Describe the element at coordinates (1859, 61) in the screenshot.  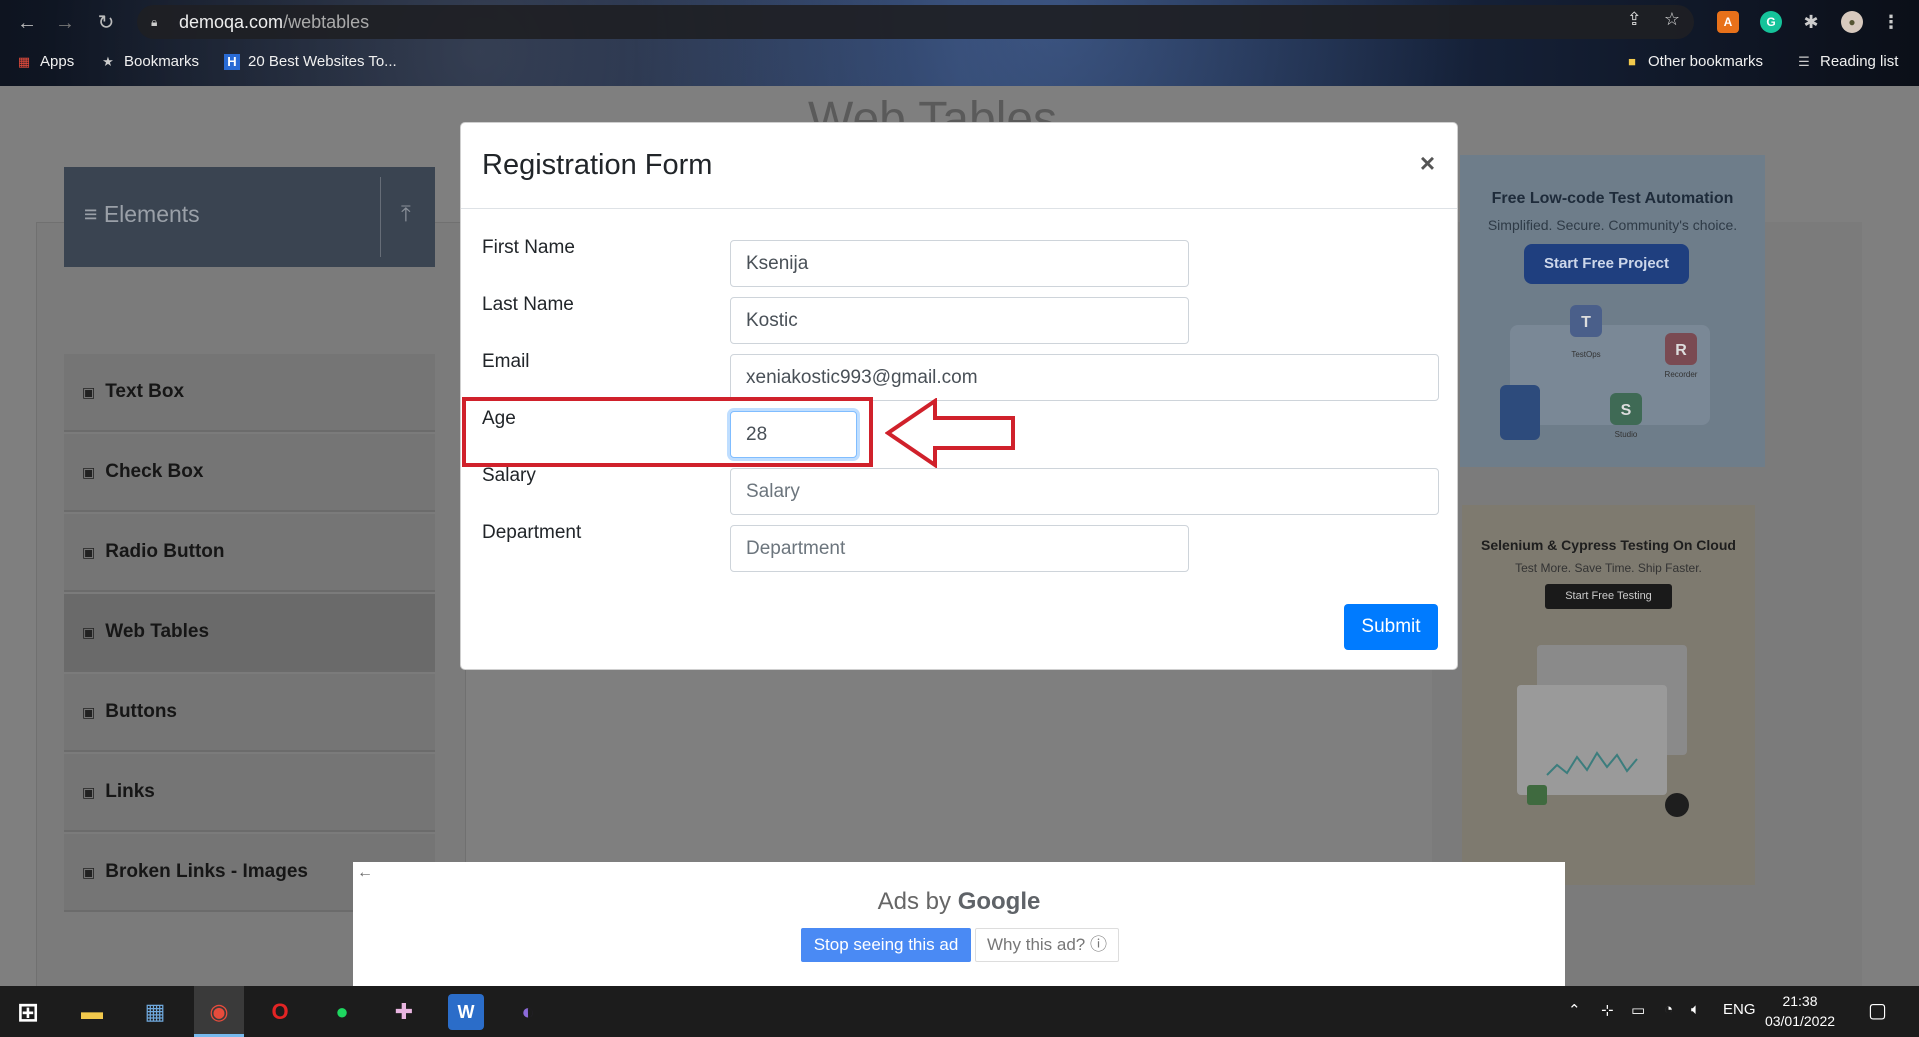
I see `reading-list-label: Reading list` at that location.